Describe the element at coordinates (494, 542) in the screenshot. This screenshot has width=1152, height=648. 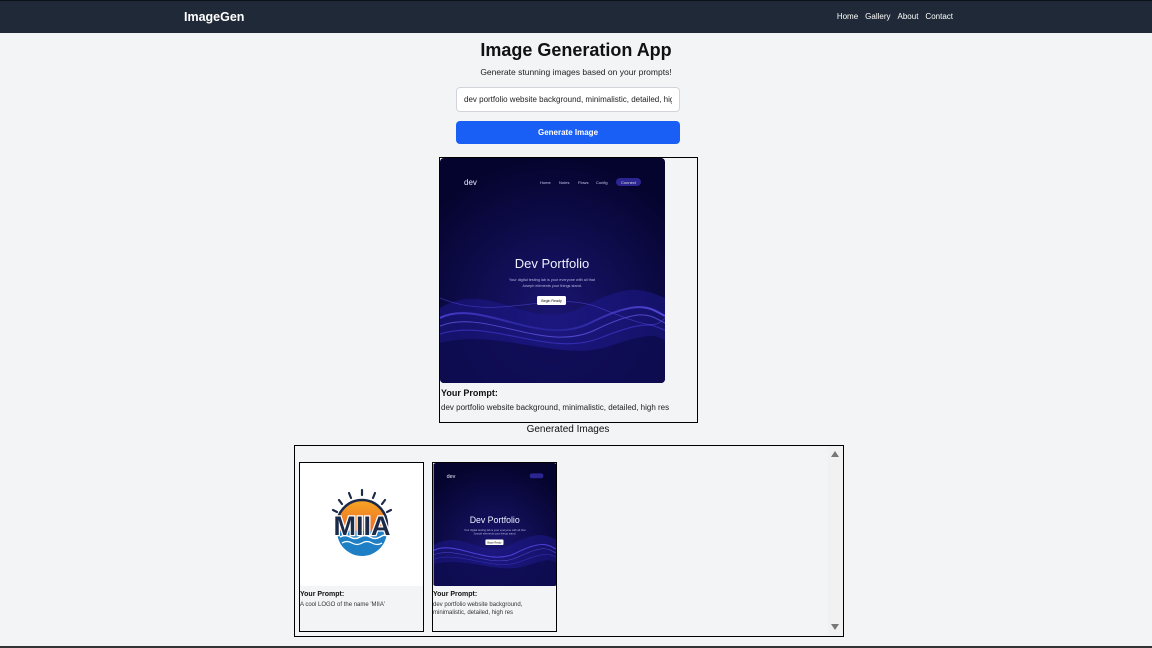
I see `thumb-button: Begin Ready` at that location.